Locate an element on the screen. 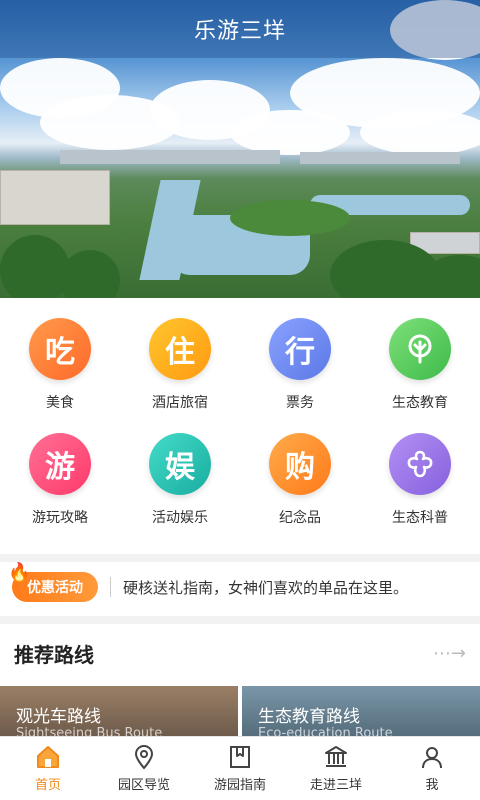 Image resolution: width=480 pixels, height=800 pixels. grid-item-label: 美食 is located at coordinates (60, 403).